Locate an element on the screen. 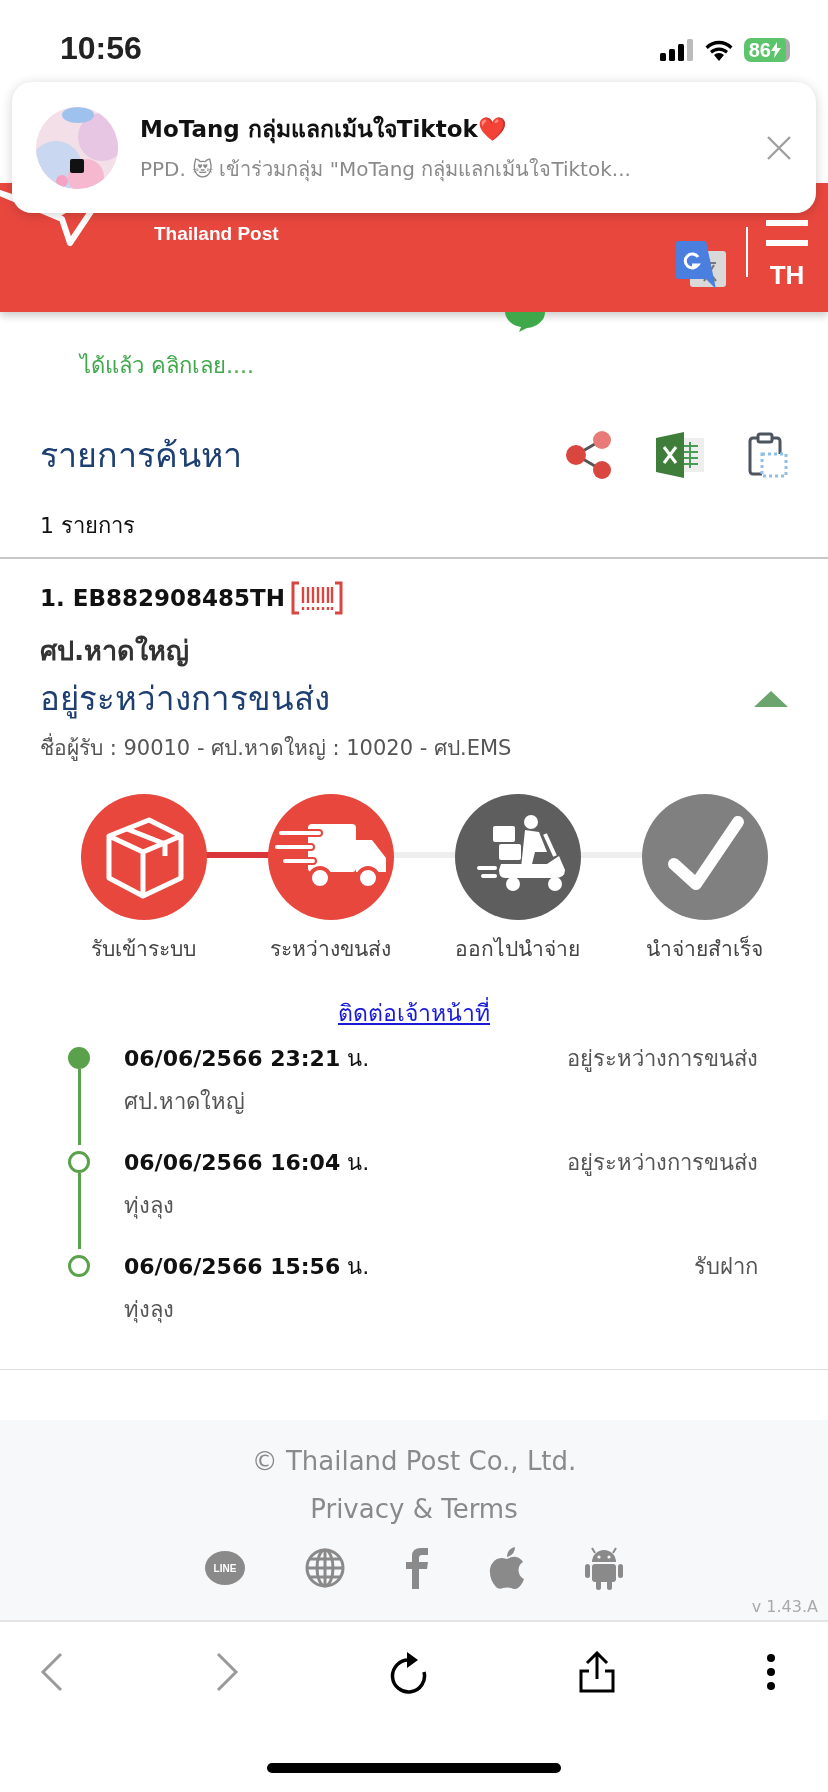  language-button: TH is located at coordinates (787, 275).